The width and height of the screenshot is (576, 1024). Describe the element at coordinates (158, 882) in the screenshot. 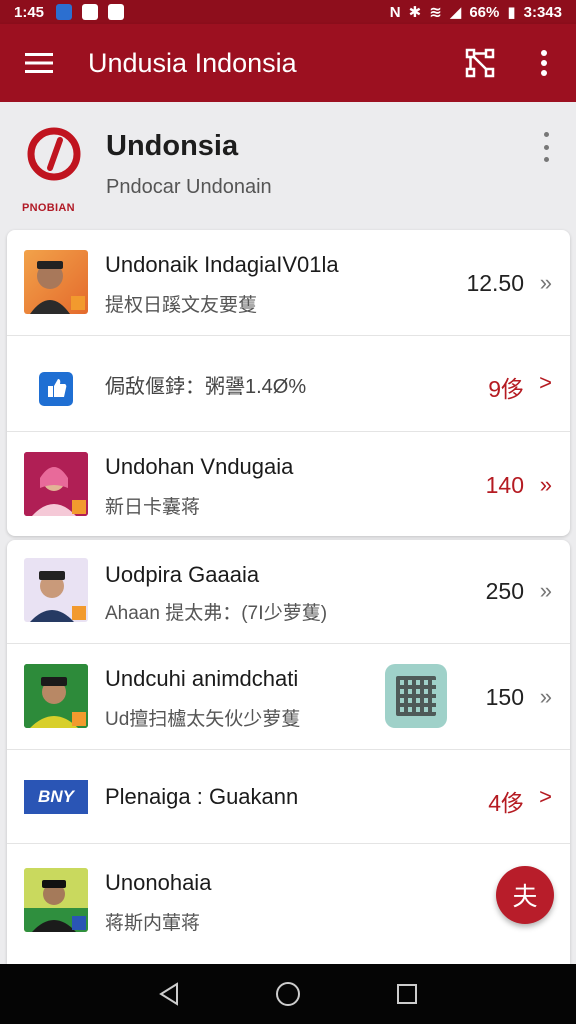

I see `item-title: Unonohaia` at that location.